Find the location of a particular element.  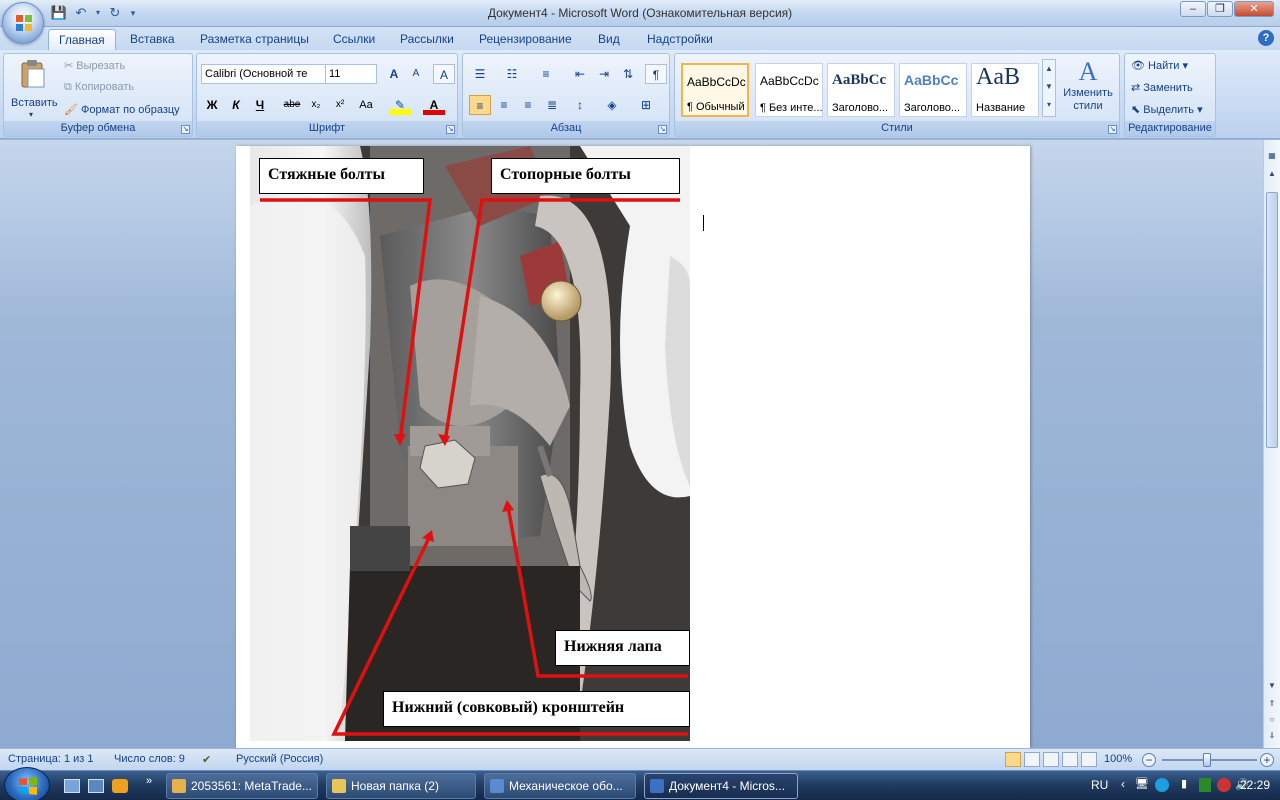

align-left-icon: ≡ is located at coordinates (480, 105).